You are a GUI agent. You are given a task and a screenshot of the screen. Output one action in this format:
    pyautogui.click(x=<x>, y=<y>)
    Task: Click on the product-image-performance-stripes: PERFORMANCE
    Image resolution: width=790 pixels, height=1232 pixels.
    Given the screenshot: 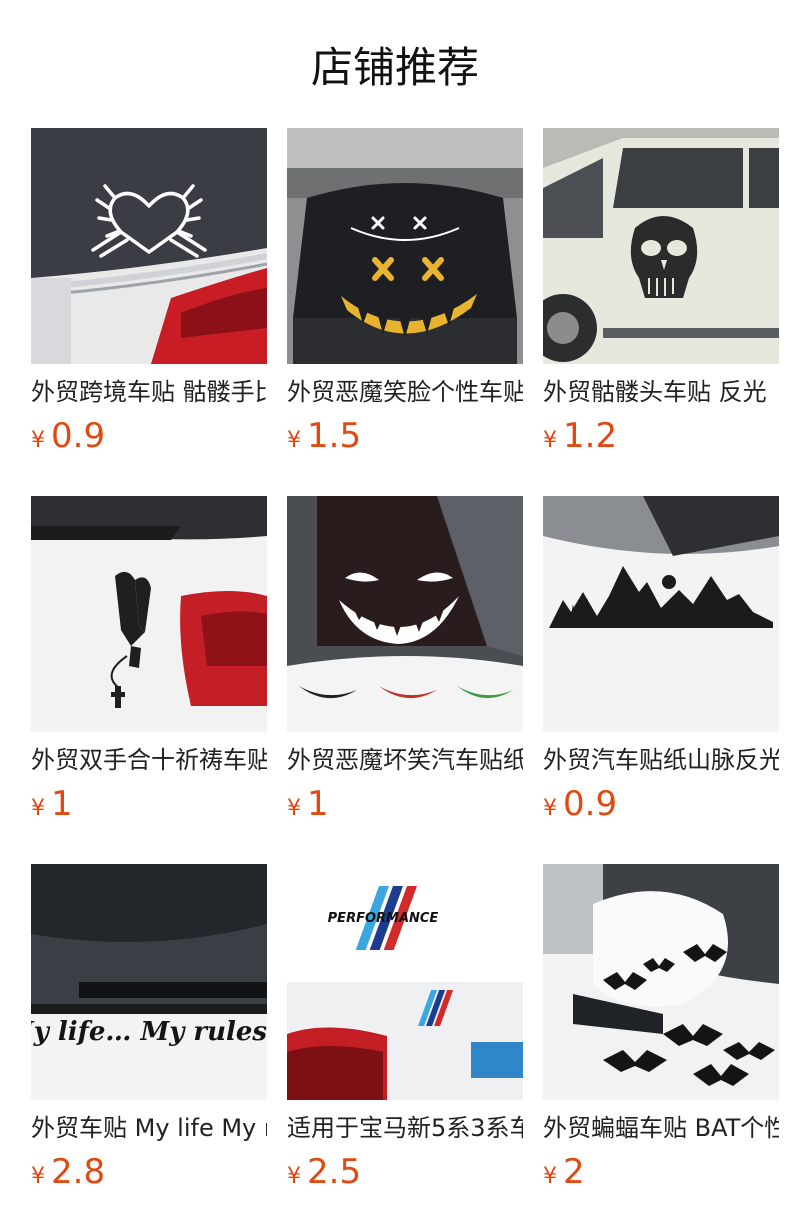 What is the action you would take?
    pyautogui.click(x=405, y=982)
    